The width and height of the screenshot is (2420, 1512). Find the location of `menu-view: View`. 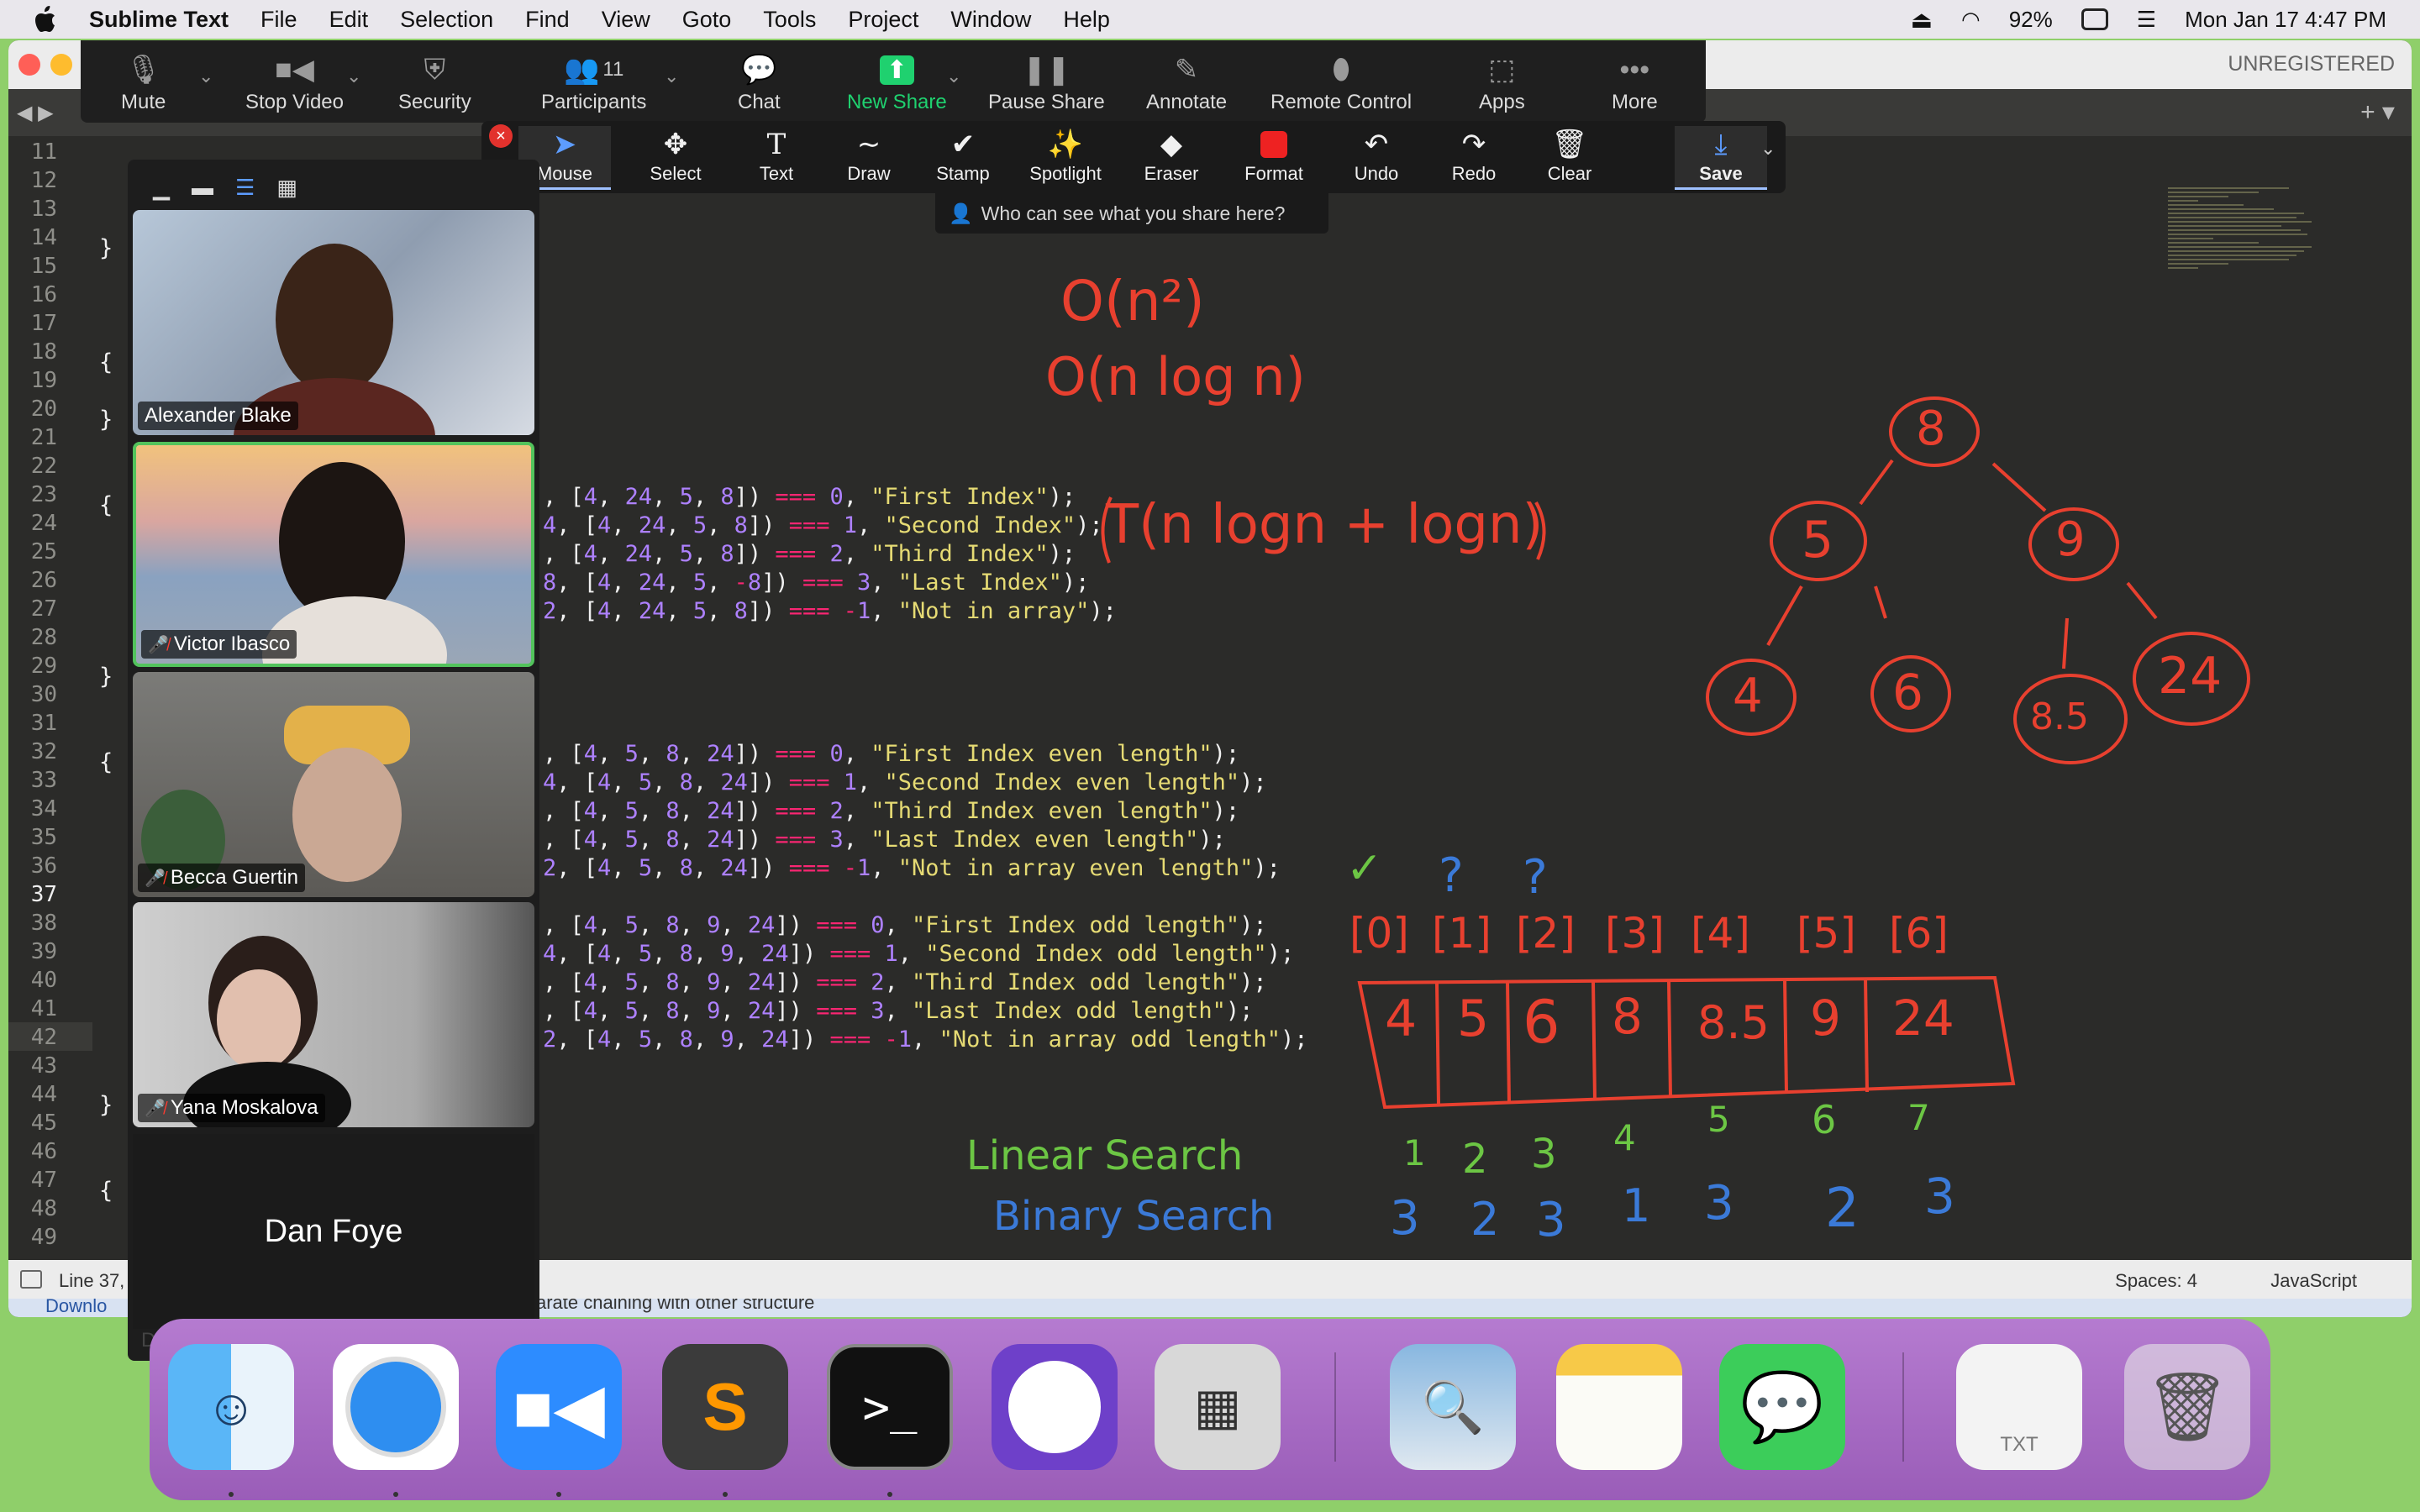

menu-view: View is located at coordinates (626, 20).